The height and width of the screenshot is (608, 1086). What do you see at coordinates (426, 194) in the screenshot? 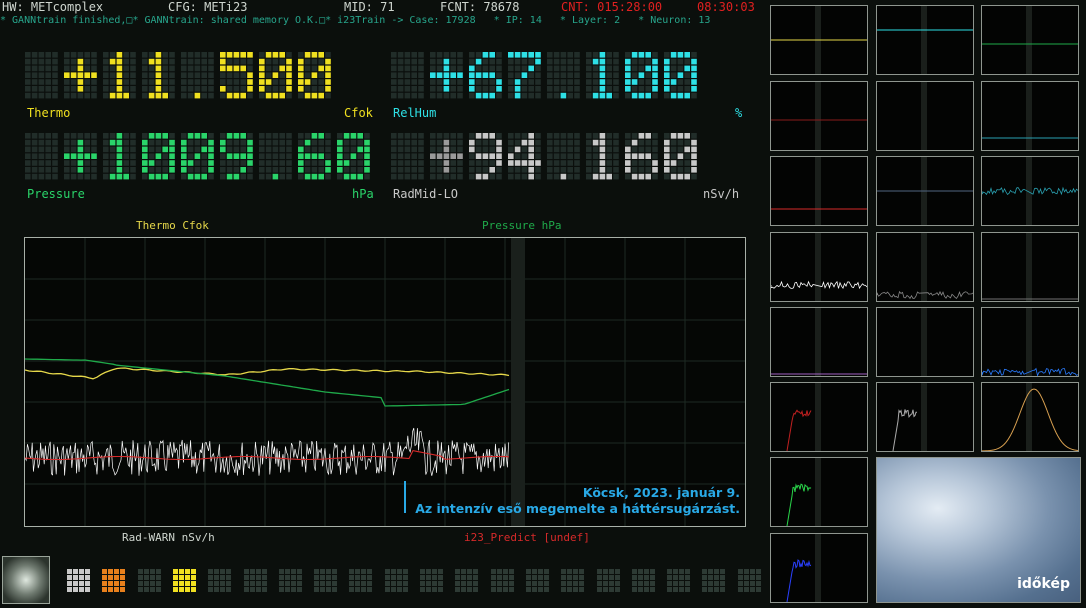
I see `radmid-label: RadMid-LO` at bounding box center [426, 194].